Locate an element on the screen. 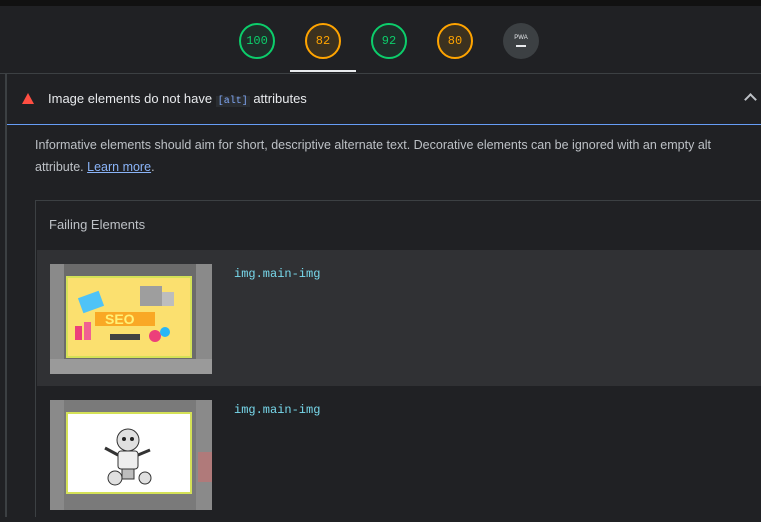 This screenshot has height=522, width=761. learn-more-link: Learn more is located at coordinates (119, 167).